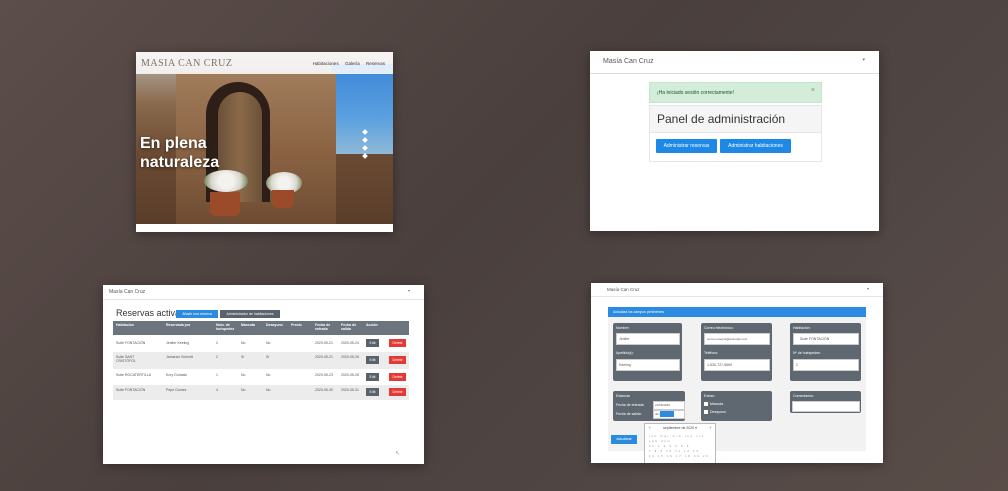  I want to click on name-input: Jenifer, so click(648, 339).